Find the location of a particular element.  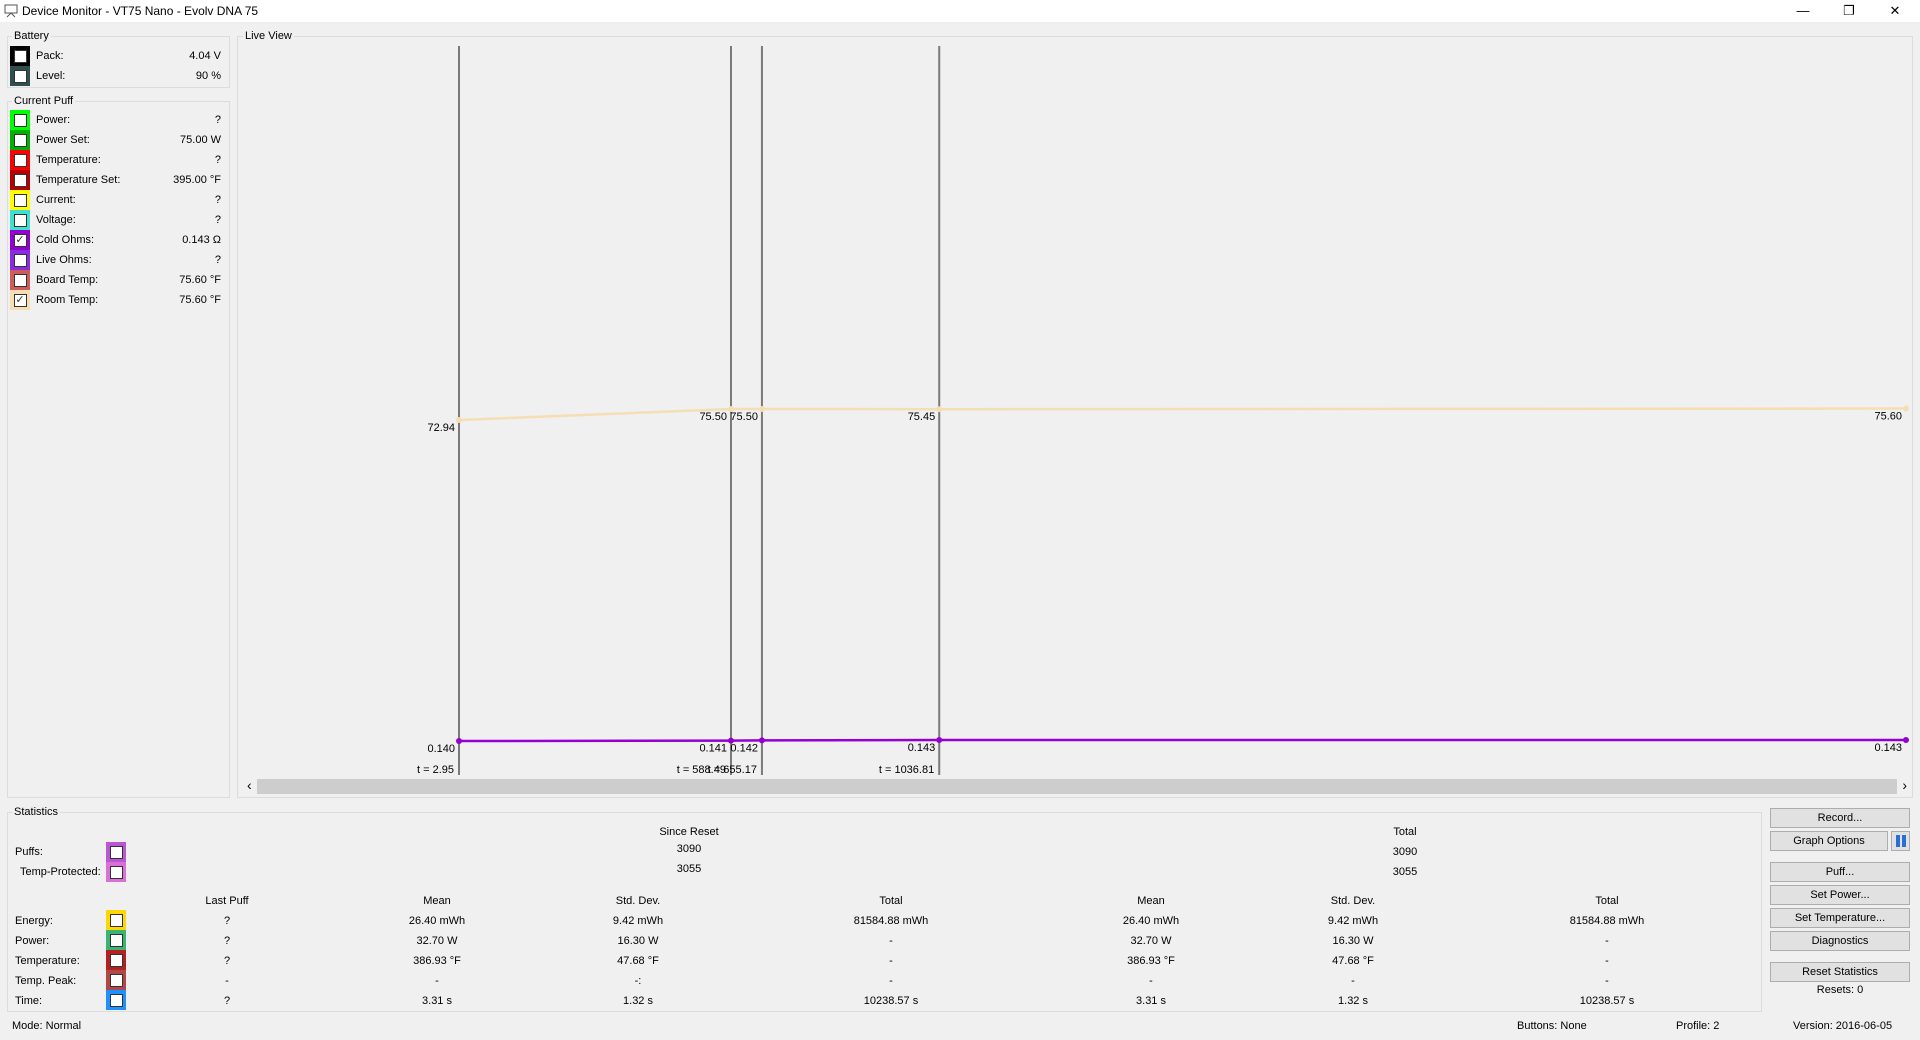

energy-cell: 81584.88 mWh is located at coordinates (891, 921).